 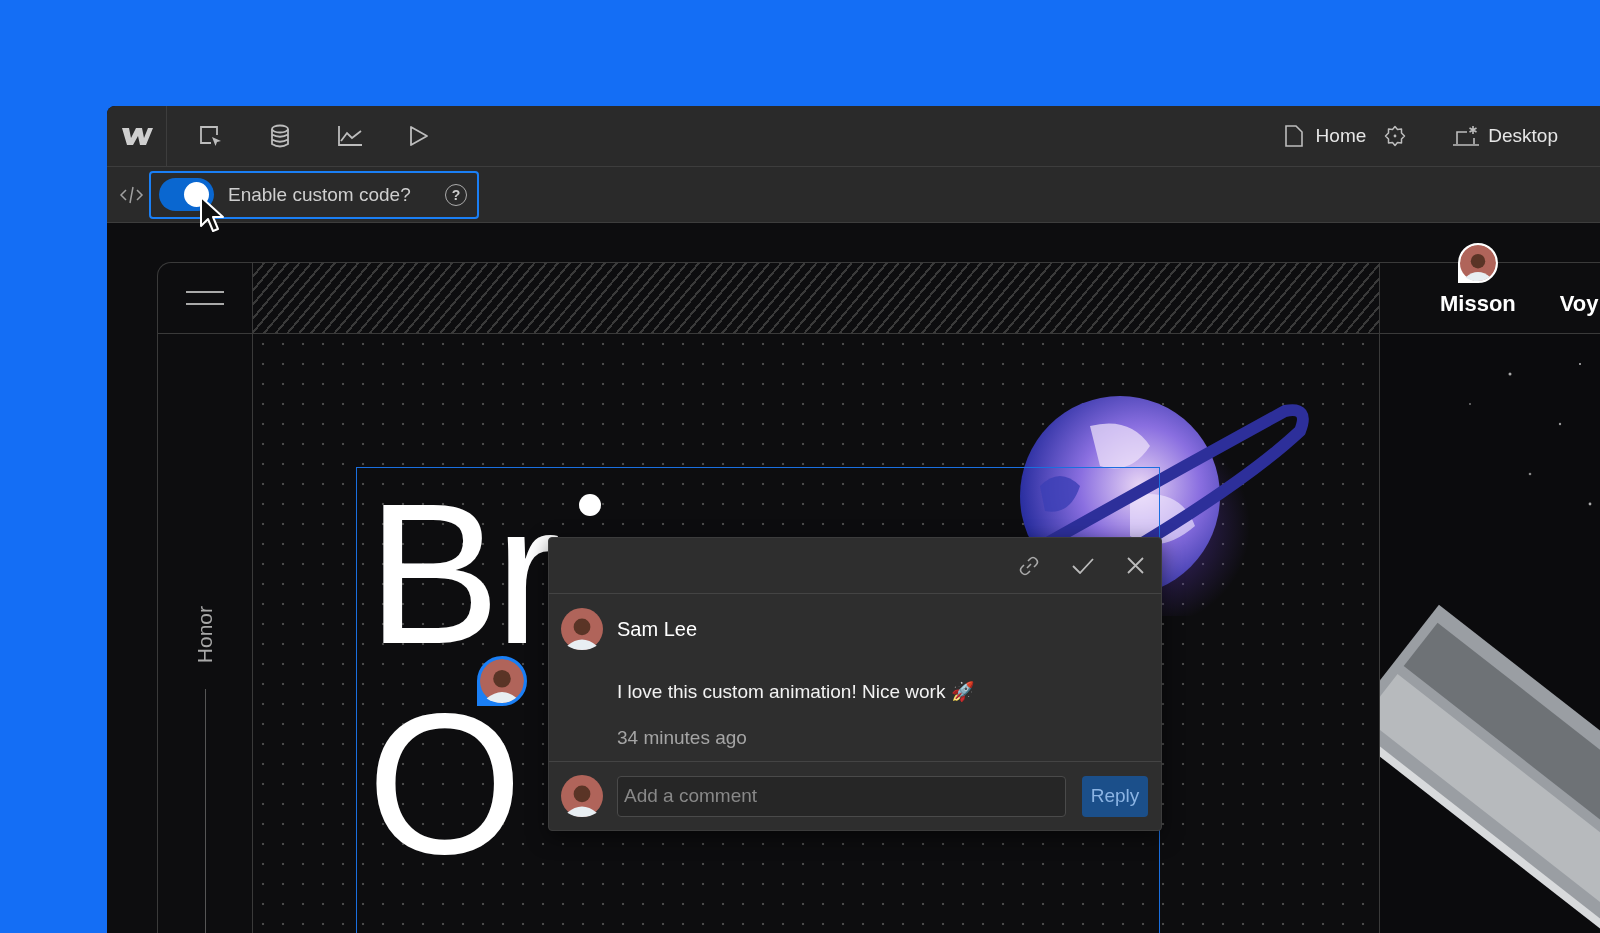 I want to click on heading-line: O, so click(x=442, y=784).